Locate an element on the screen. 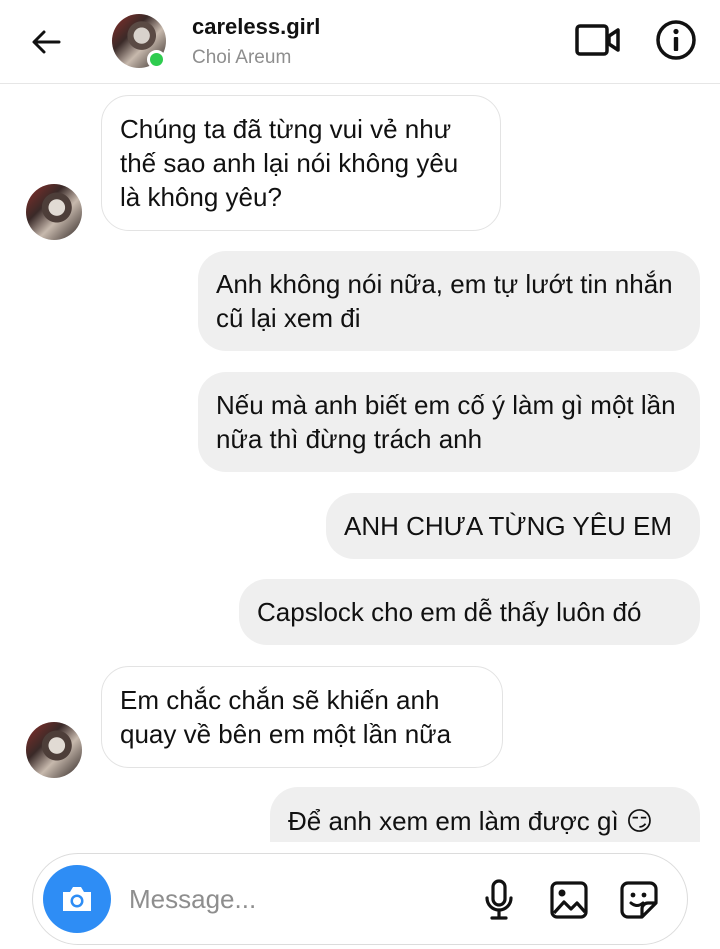 The image size is (720, 949). chat-display-name: Choi Areum is located at coordinates (242, 57).